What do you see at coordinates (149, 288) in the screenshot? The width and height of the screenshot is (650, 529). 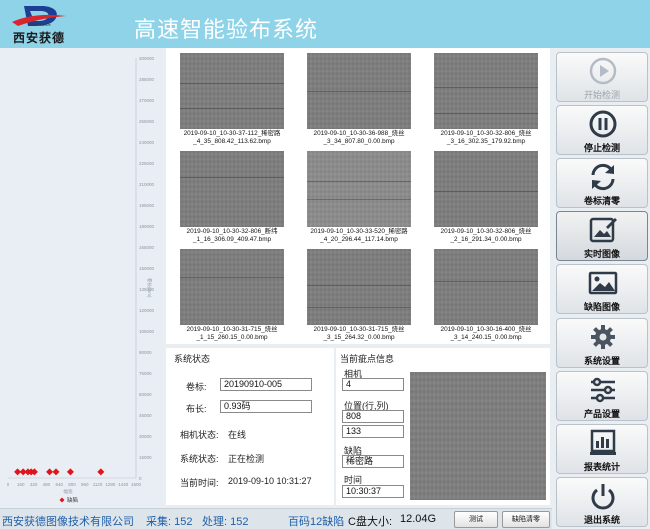 I see `chart-y-axis-label: 卷长(mm)` at bounding box center [149, 288].